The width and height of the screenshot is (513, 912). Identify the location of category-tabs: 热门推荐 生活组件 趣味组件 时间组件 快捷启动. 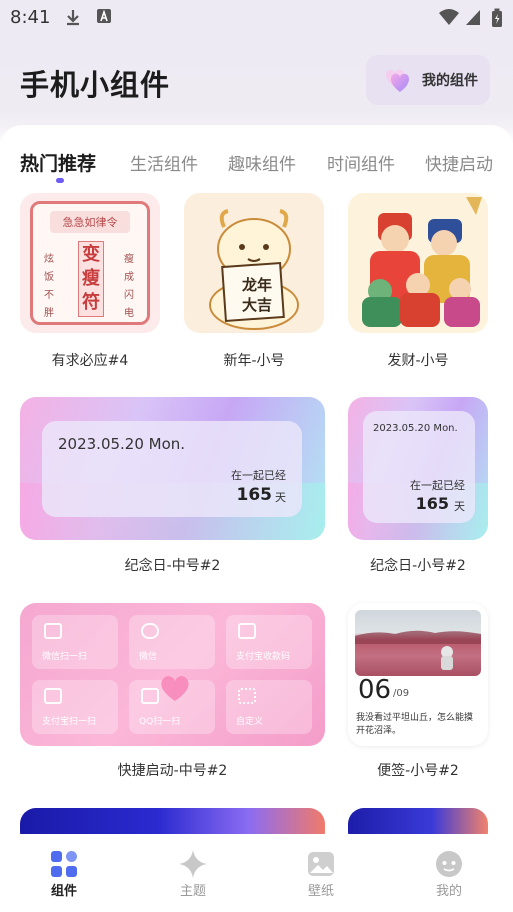
(256, 168).